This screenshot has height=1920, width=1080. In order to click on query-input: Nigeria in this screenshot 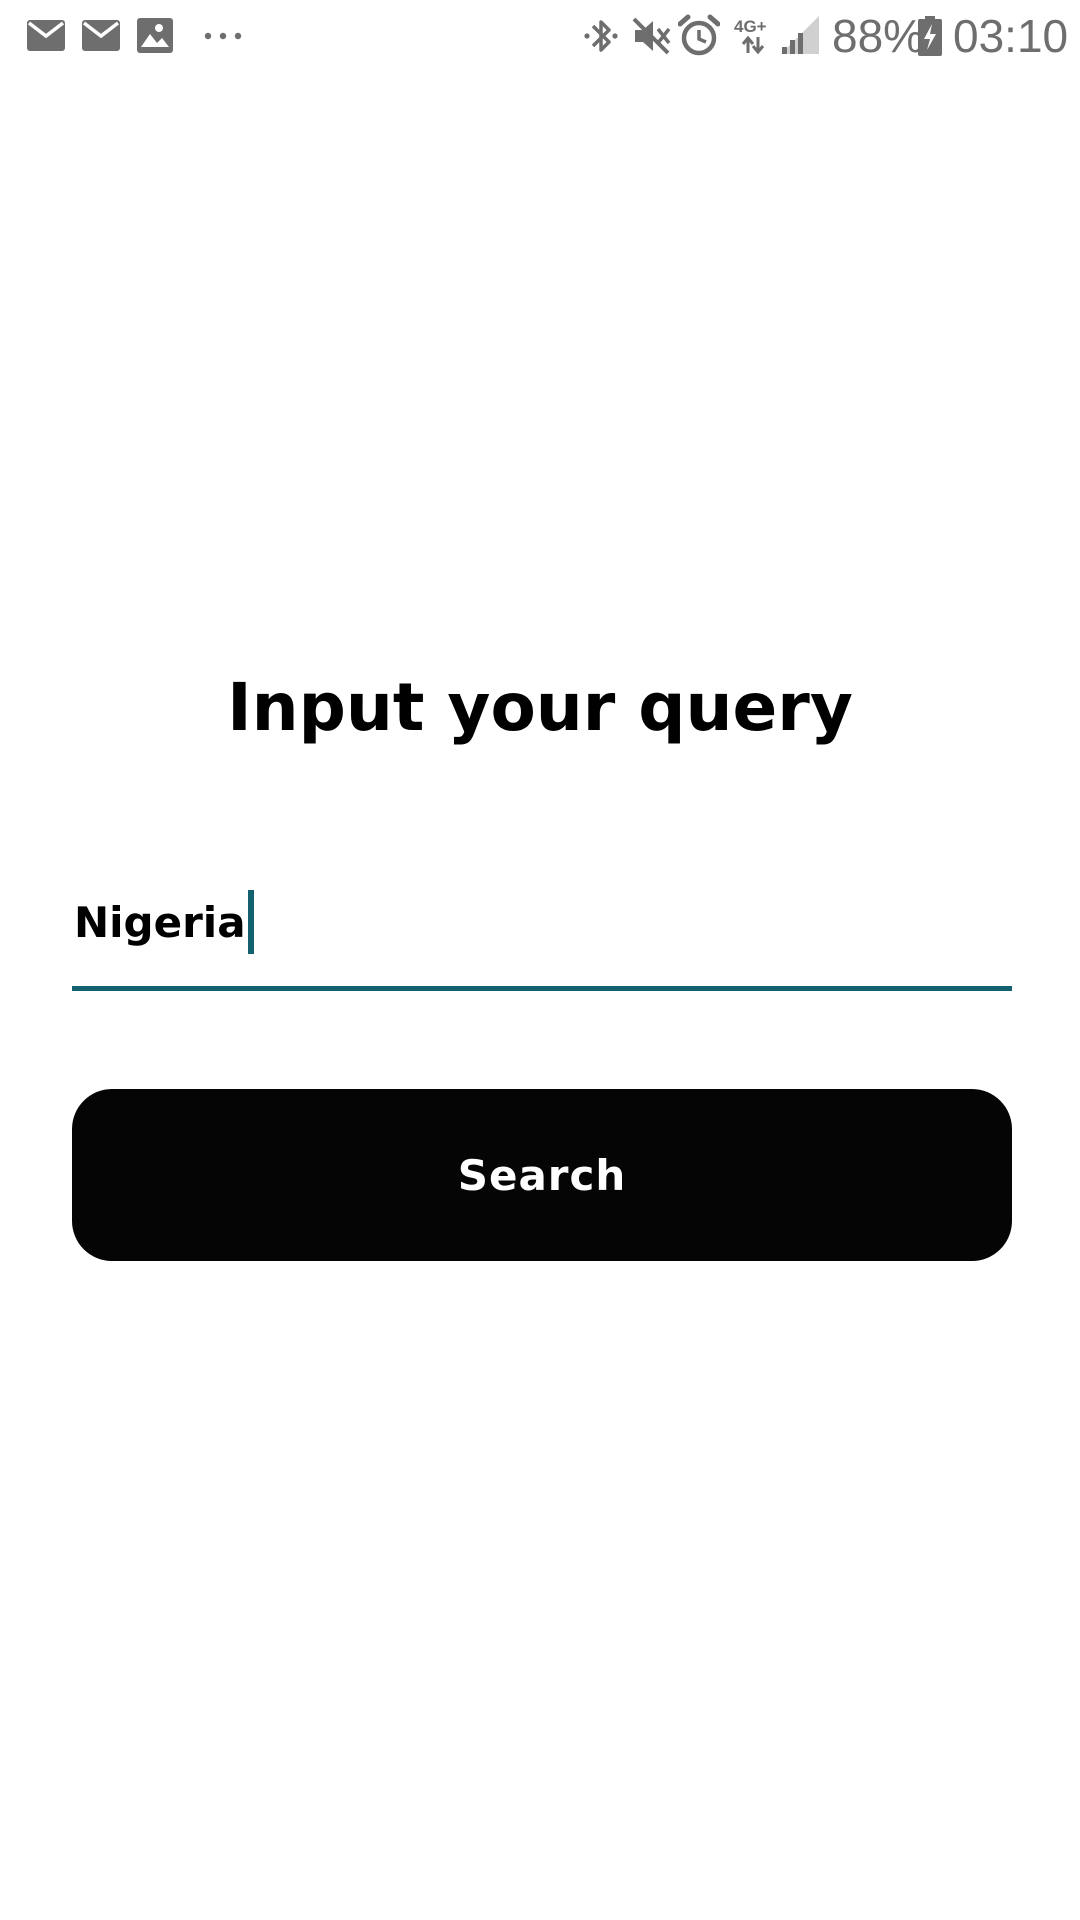, I will do `click(164, 923)`.